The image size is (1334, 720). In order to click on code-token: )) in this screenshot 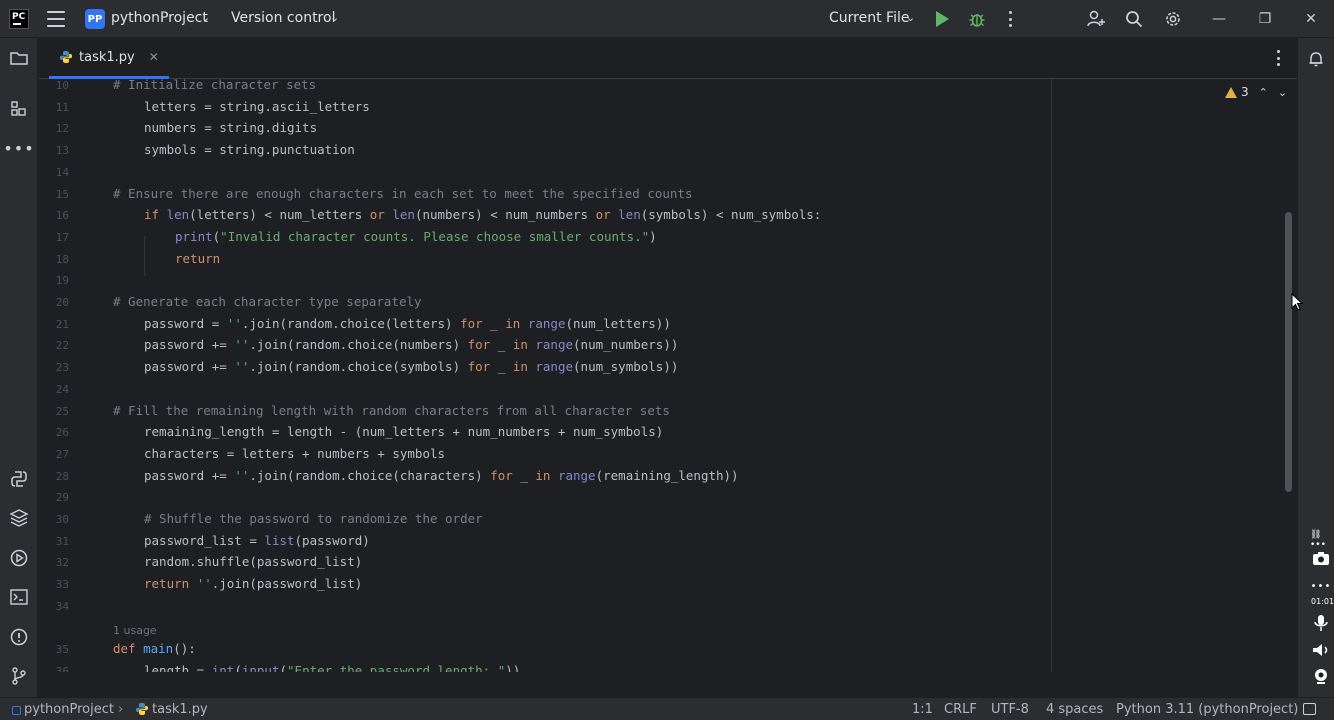, I will do `click(513, 667)`.